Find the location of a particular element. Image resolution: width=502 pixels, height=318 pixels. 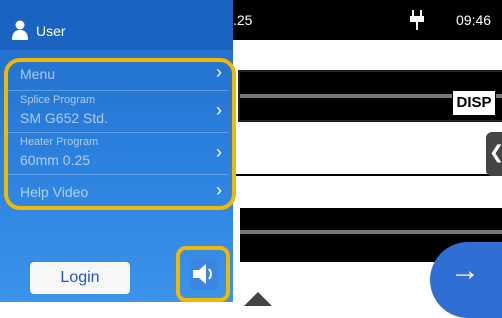

login-button: Login is located at coordinates (80, 278).